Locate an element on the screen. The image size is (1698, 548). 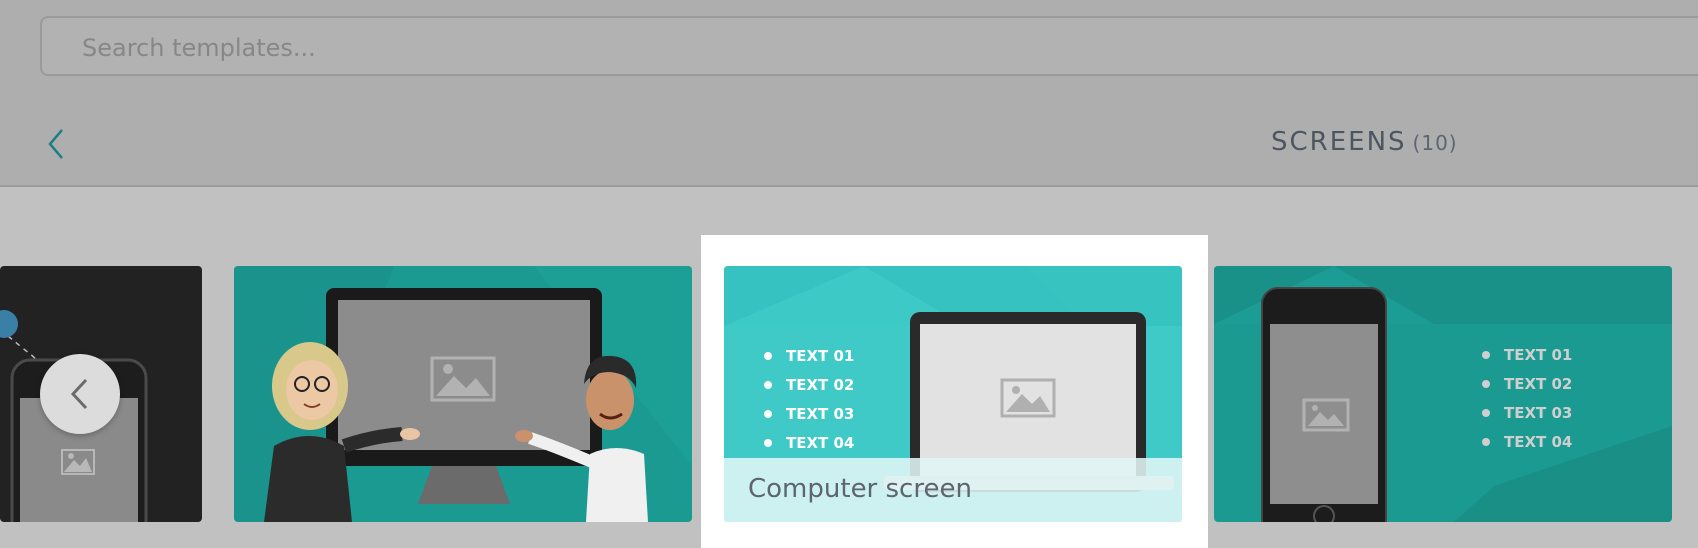
carousel-prev-button is located at coordinates (80, 394).